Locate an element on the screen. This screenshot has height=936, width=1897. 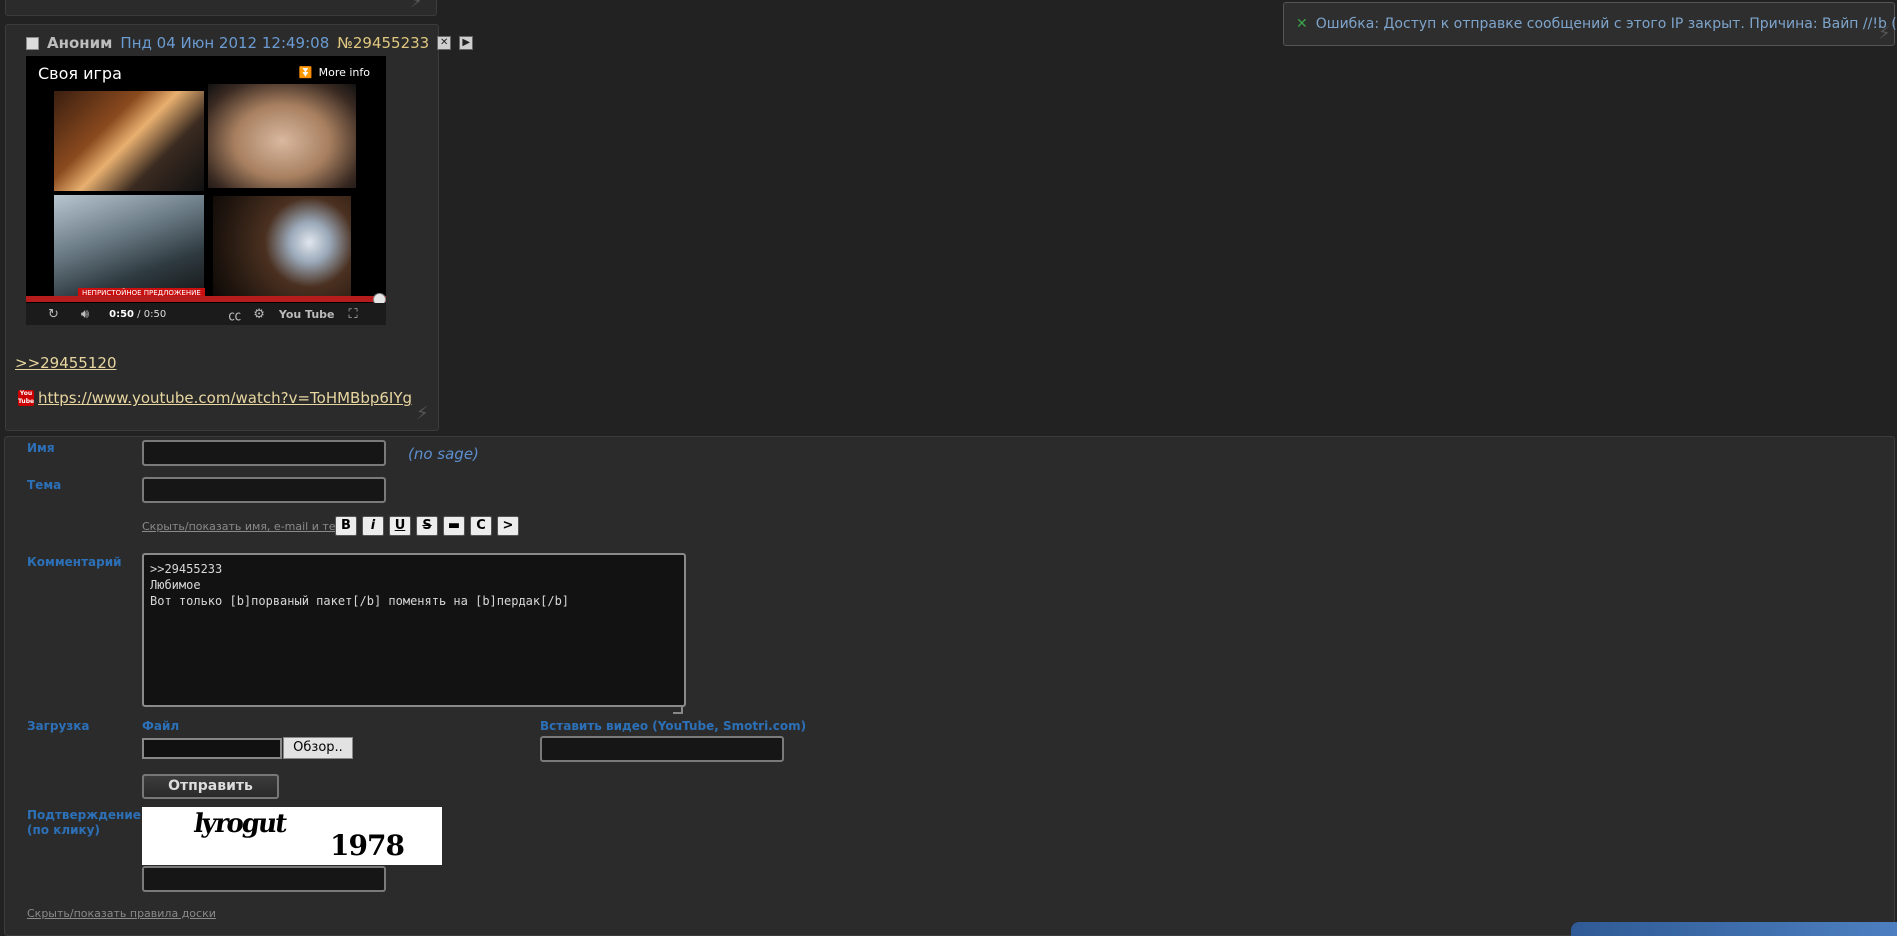
post-select-checkbox is located at coordinates (32, 43).